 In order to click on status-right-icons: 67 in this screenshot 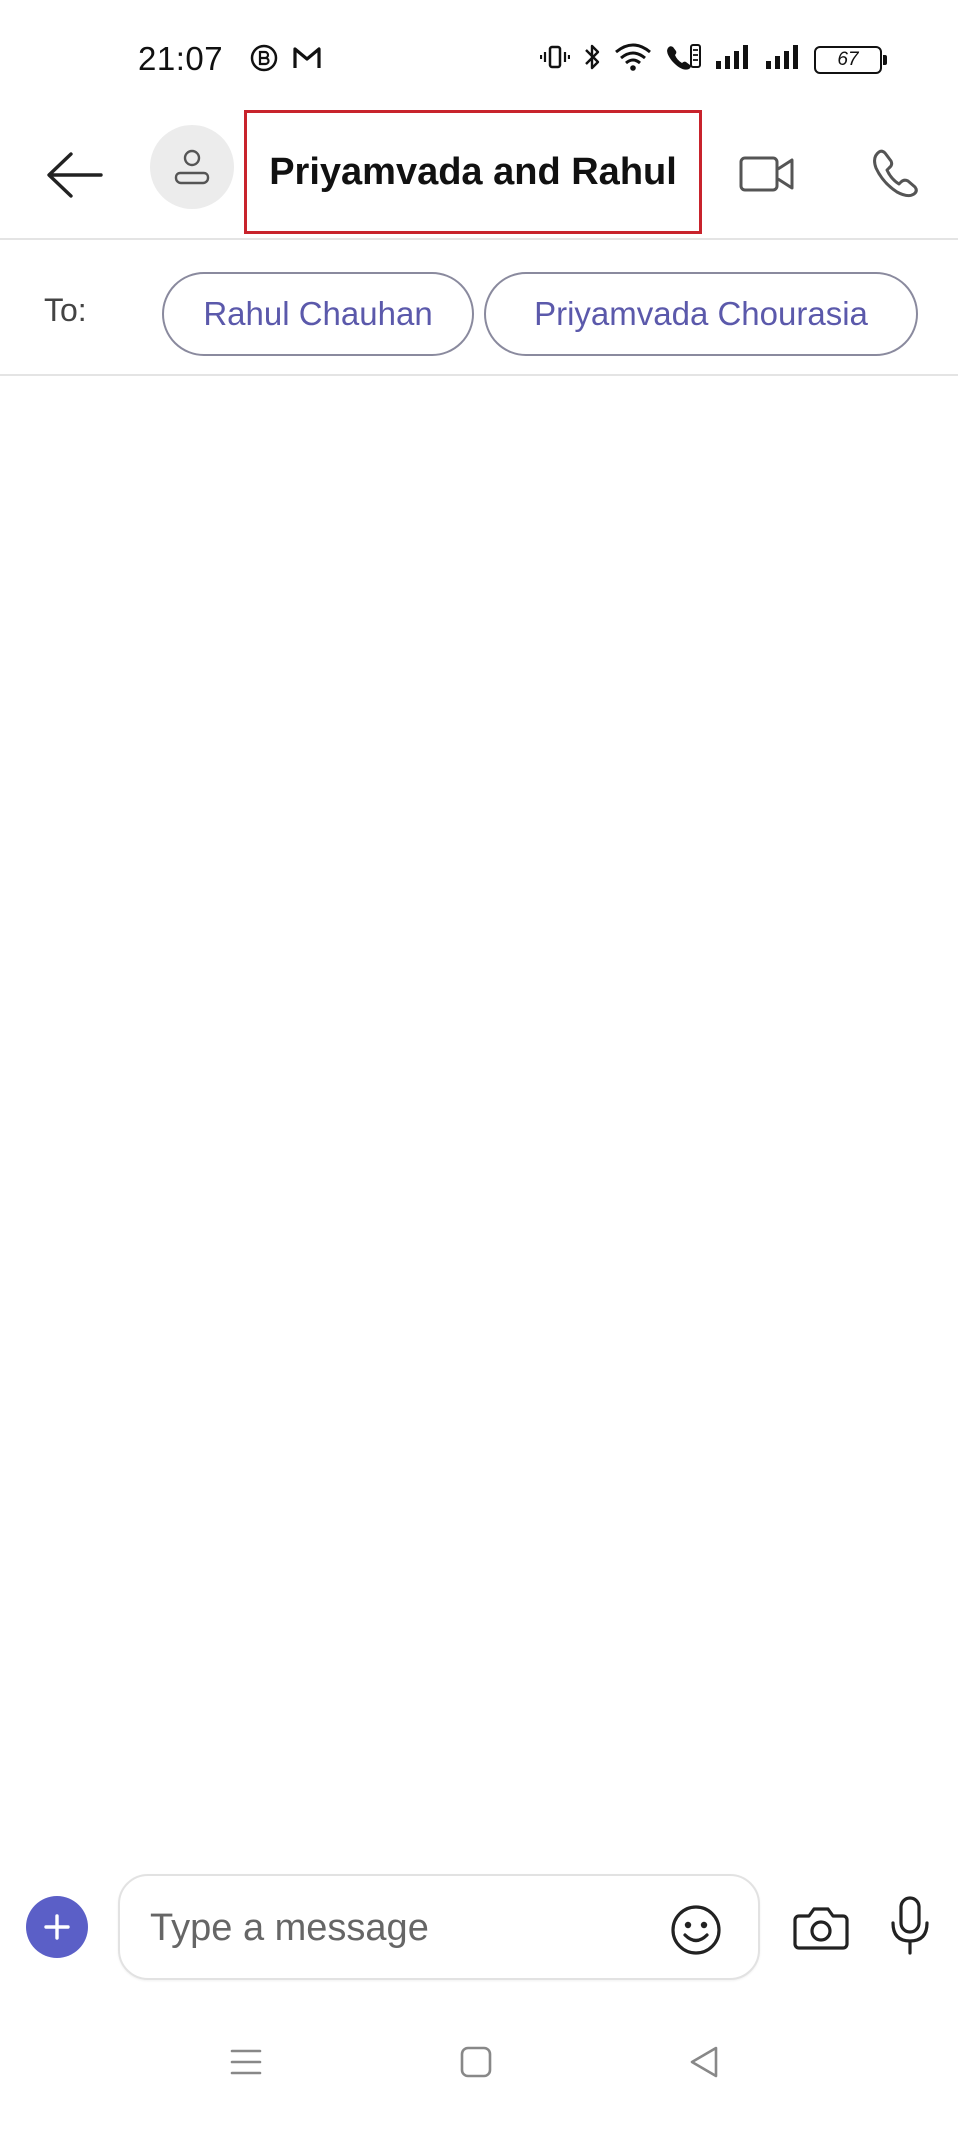, I will do `click(713, 59)`.